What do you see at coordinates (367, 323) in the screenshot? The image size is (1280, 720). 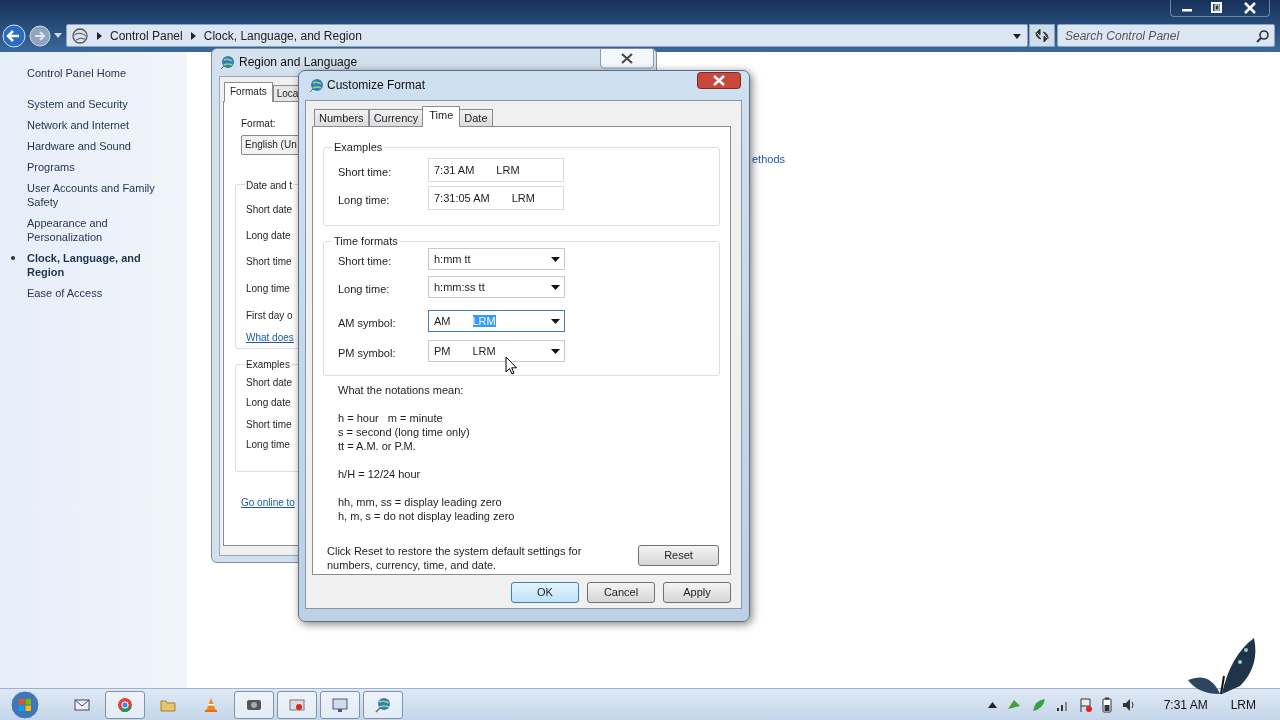 I see `field-label: AM symbol:` at bounding box center [367, 323].